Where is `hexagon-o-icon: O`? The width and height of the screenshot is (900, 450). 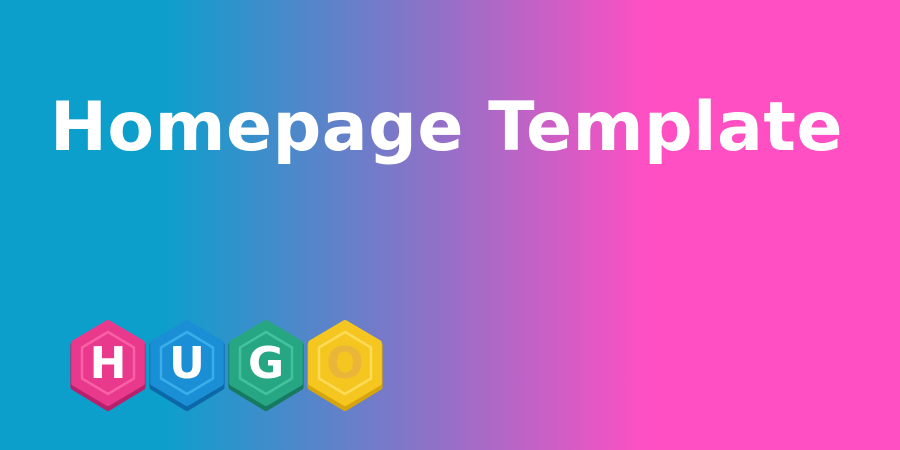 hexagon-o-icon: O is located at coordinates (345, 365).